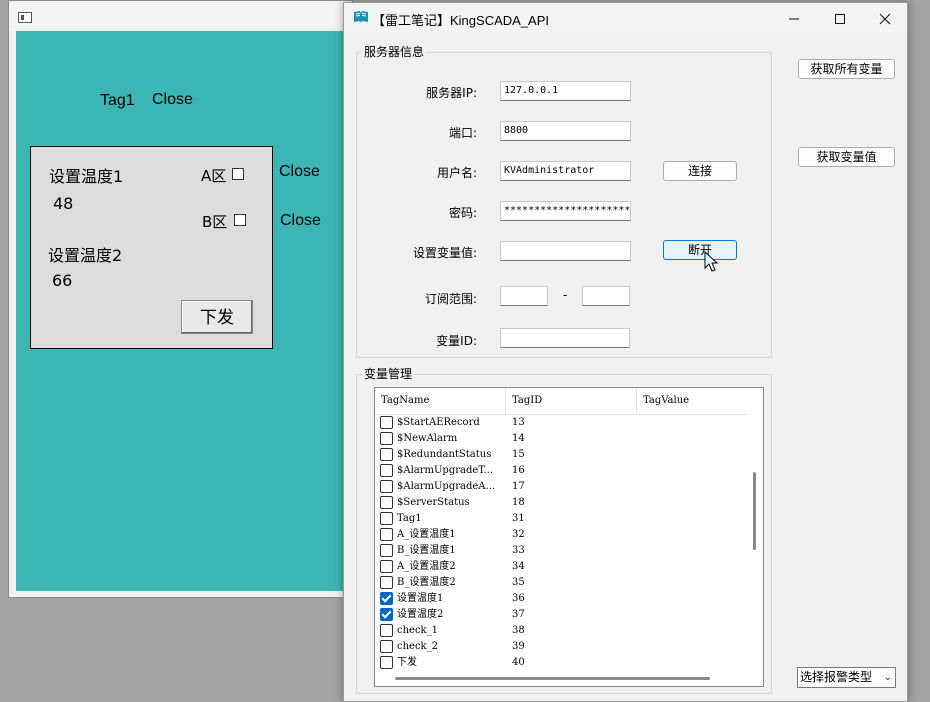 This screenshot has width=930, height=702. Describe the element at coordinates (238, 174) in the screenshot. I see `zone-a-checkbox` at that location.